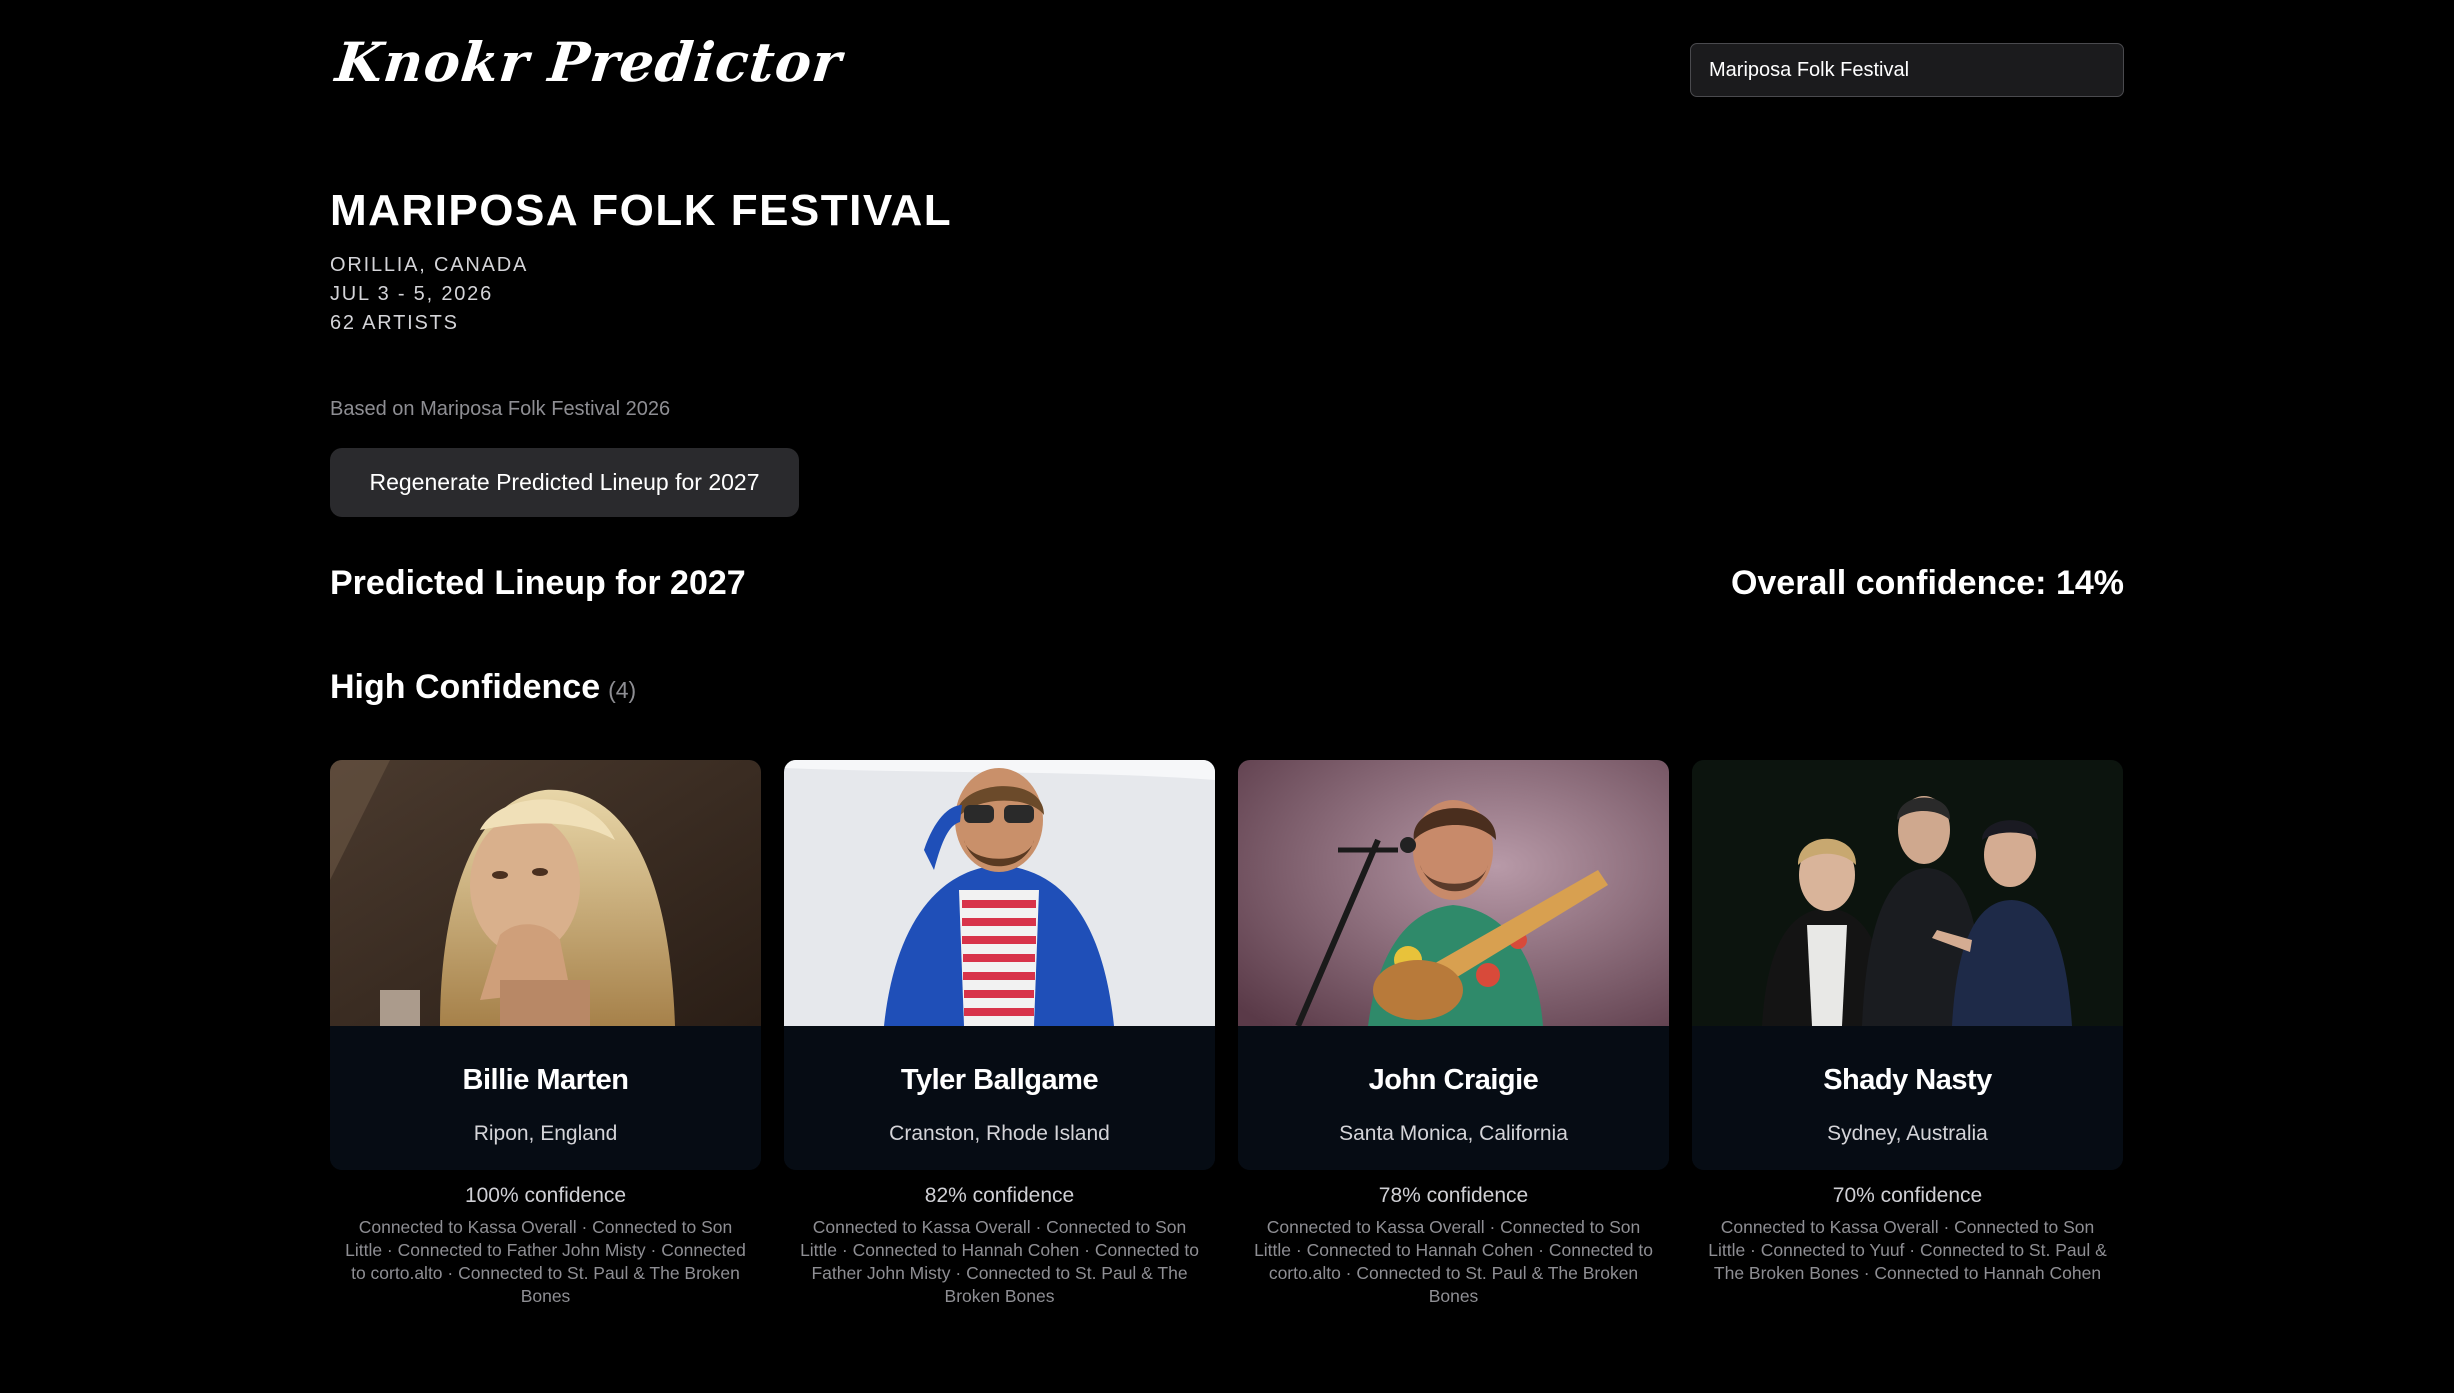  Describe the element at coordinates (564, 482) in the screenshot. I see `regenerate-lineup-button: Regenerate Predicted Lineup for 2027` at that location.